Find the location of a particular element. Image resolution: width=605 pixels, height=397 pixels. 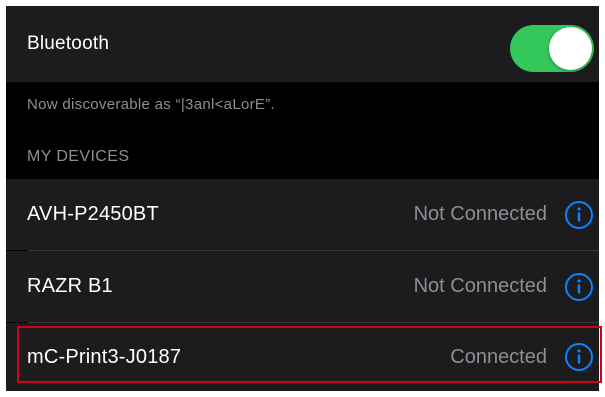

device-name: mC-Print3-J0187 is located at coordinates (104, 356).